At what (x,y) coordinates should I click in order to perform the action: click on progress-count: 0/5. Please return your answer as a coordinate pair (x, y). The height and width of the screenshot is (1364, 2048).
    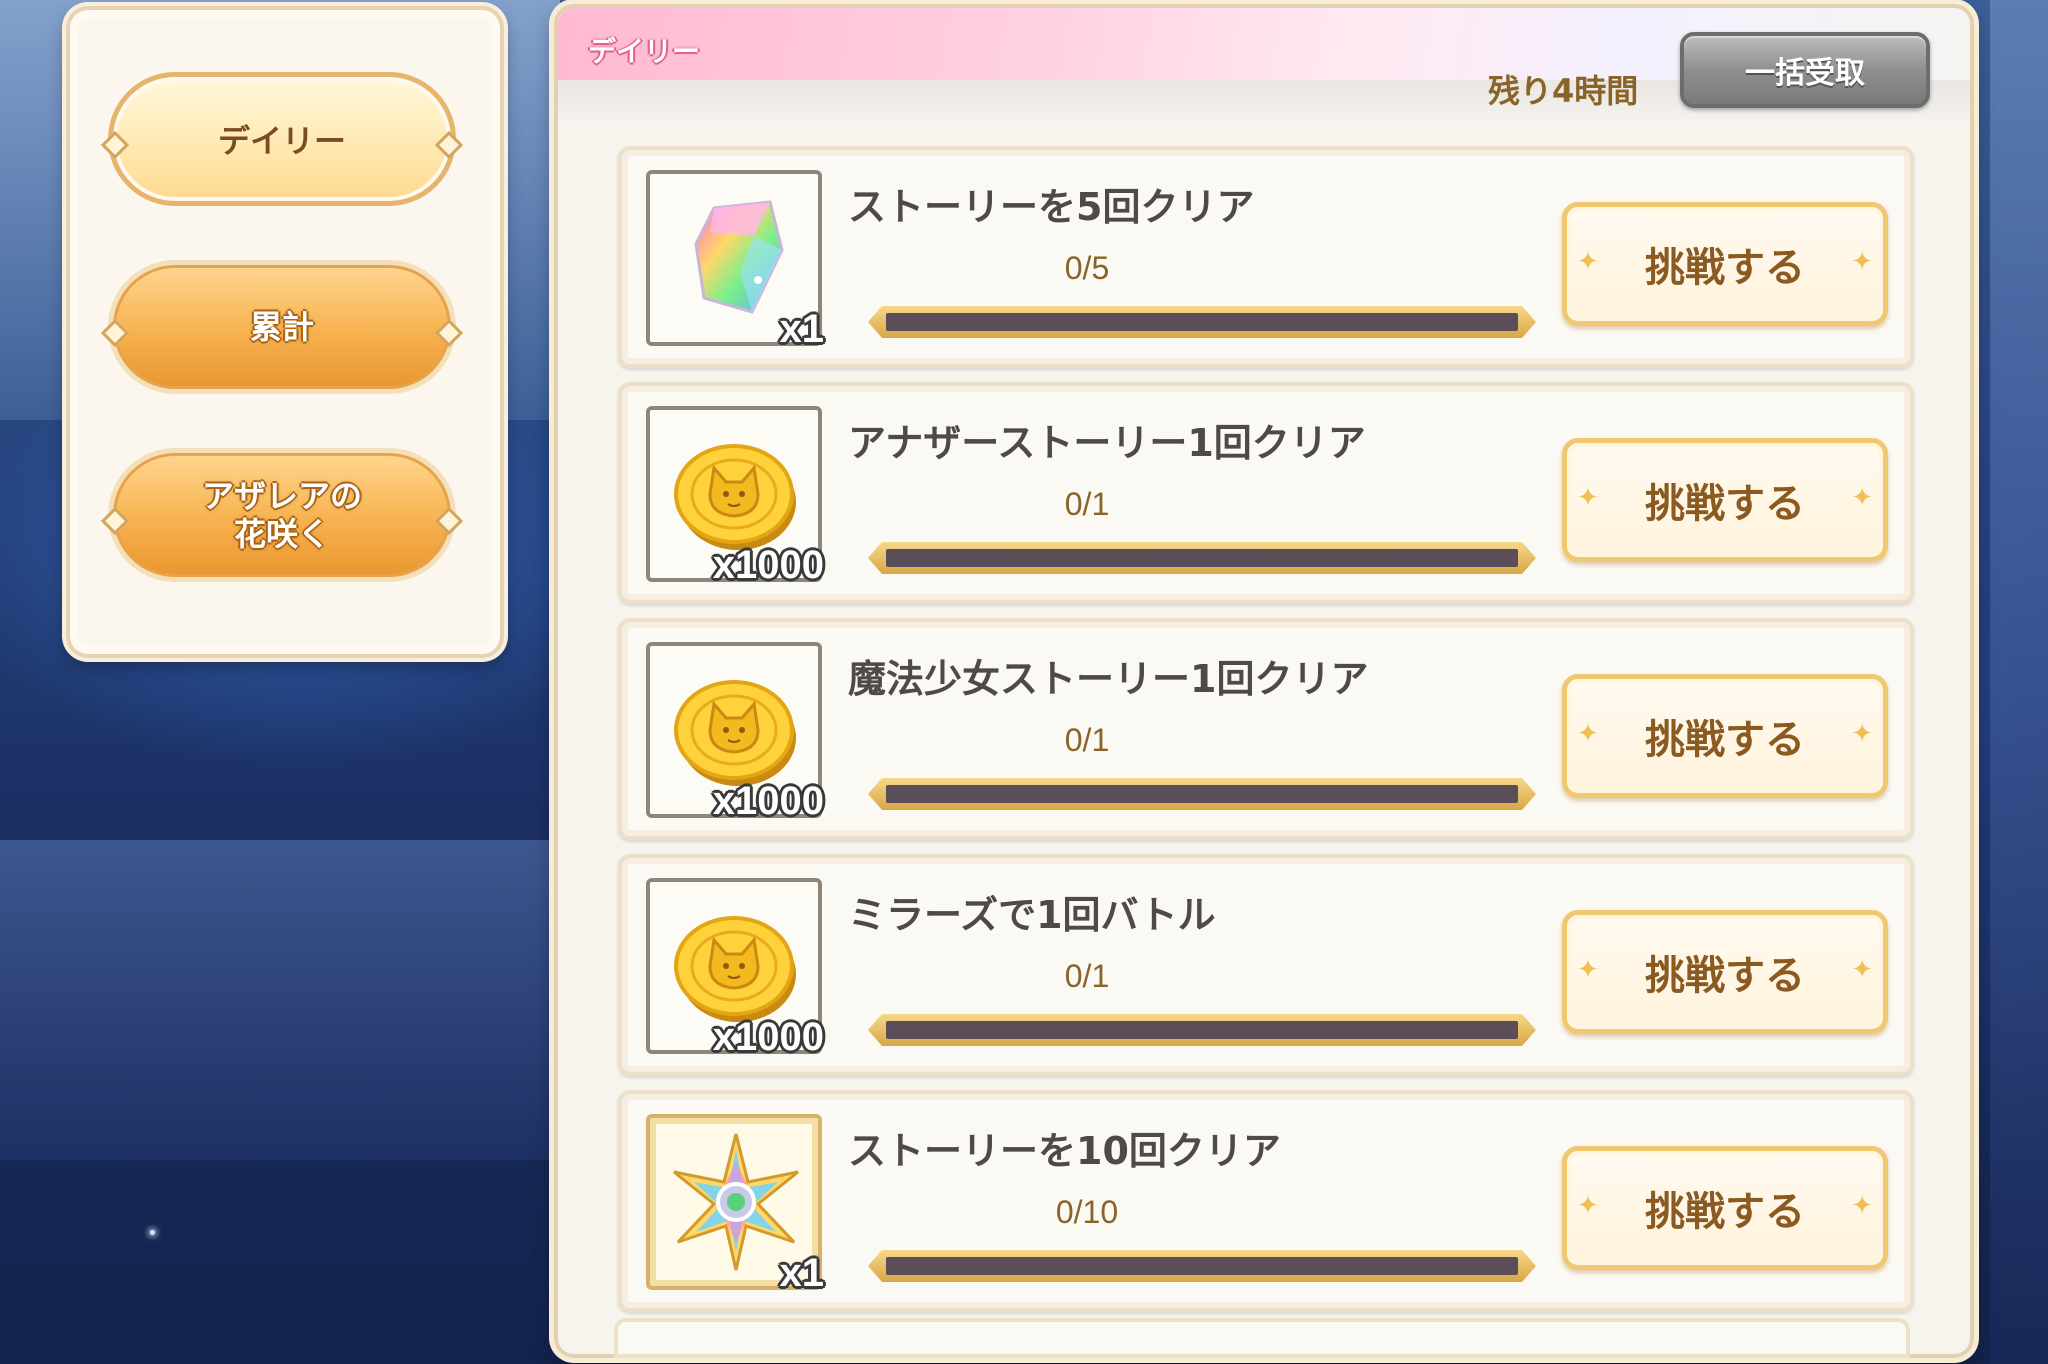
    Looking at the image, I should click on (1087, 268).